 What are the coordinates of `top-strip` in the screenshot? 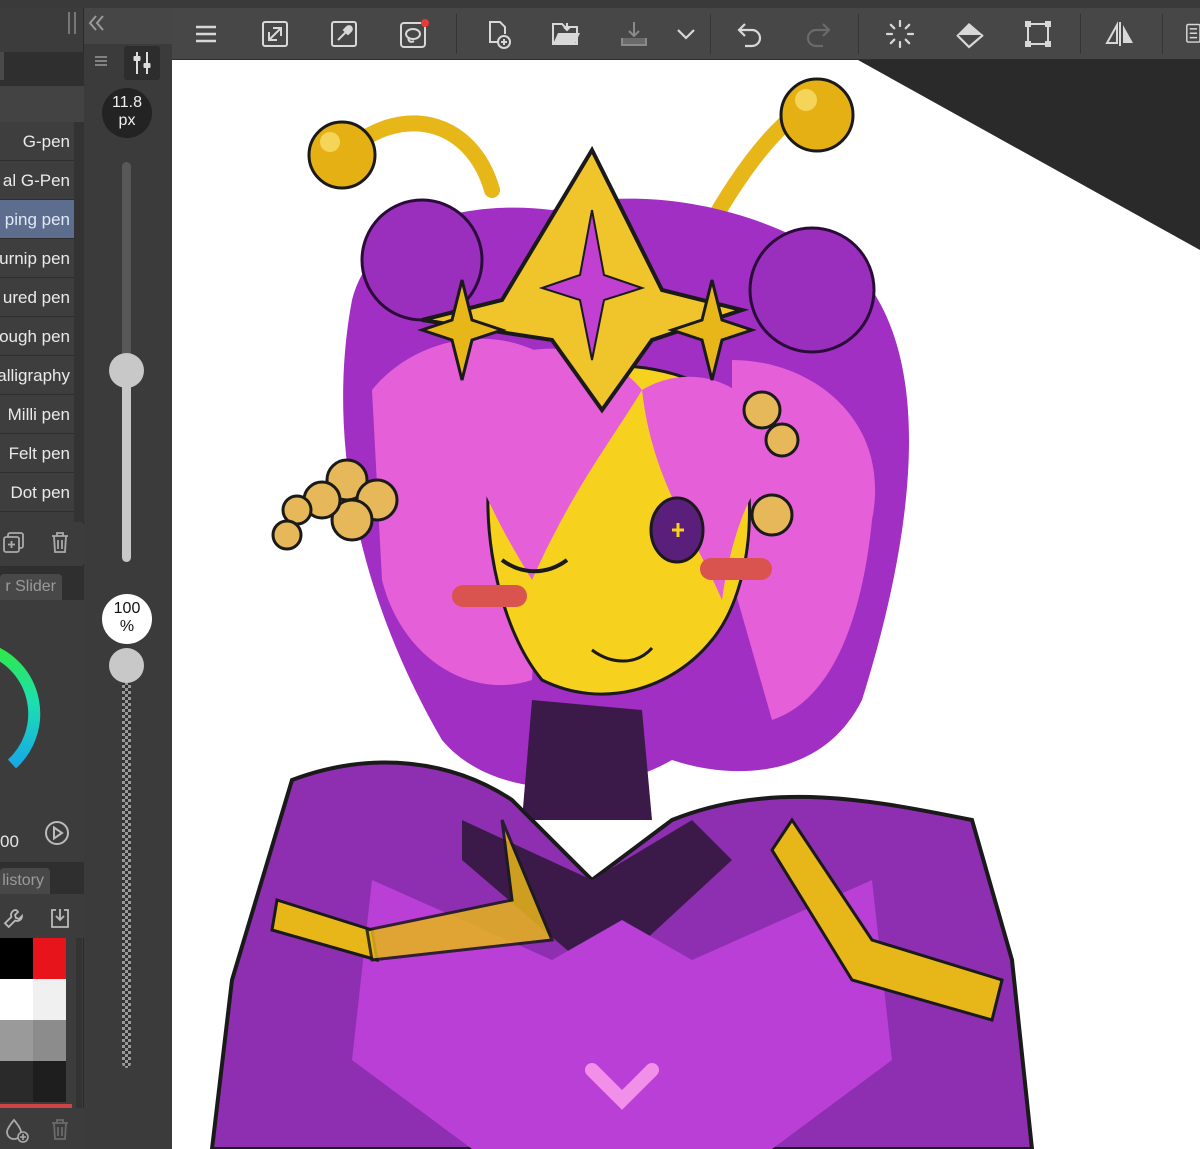 It's located at (600, 4).